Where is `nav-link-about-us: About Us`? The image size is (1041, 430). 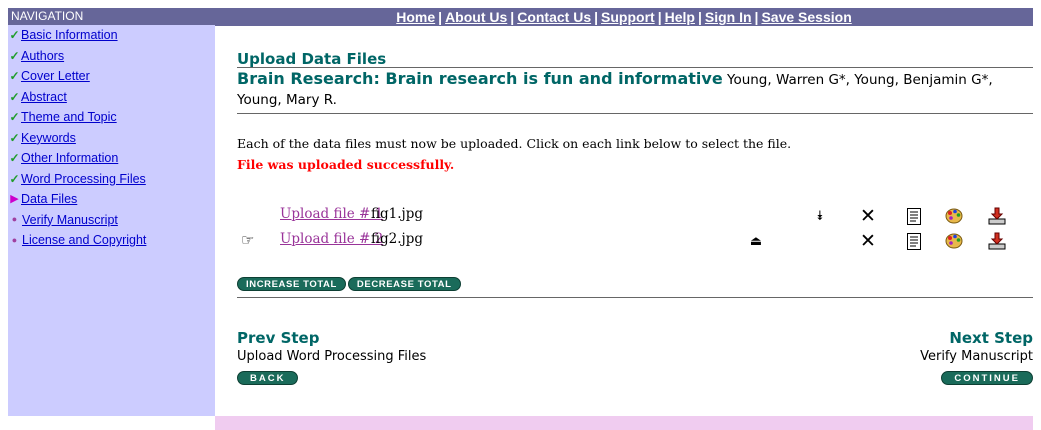 nav-link-about-us: About Us is located at coordinates (476, 17).